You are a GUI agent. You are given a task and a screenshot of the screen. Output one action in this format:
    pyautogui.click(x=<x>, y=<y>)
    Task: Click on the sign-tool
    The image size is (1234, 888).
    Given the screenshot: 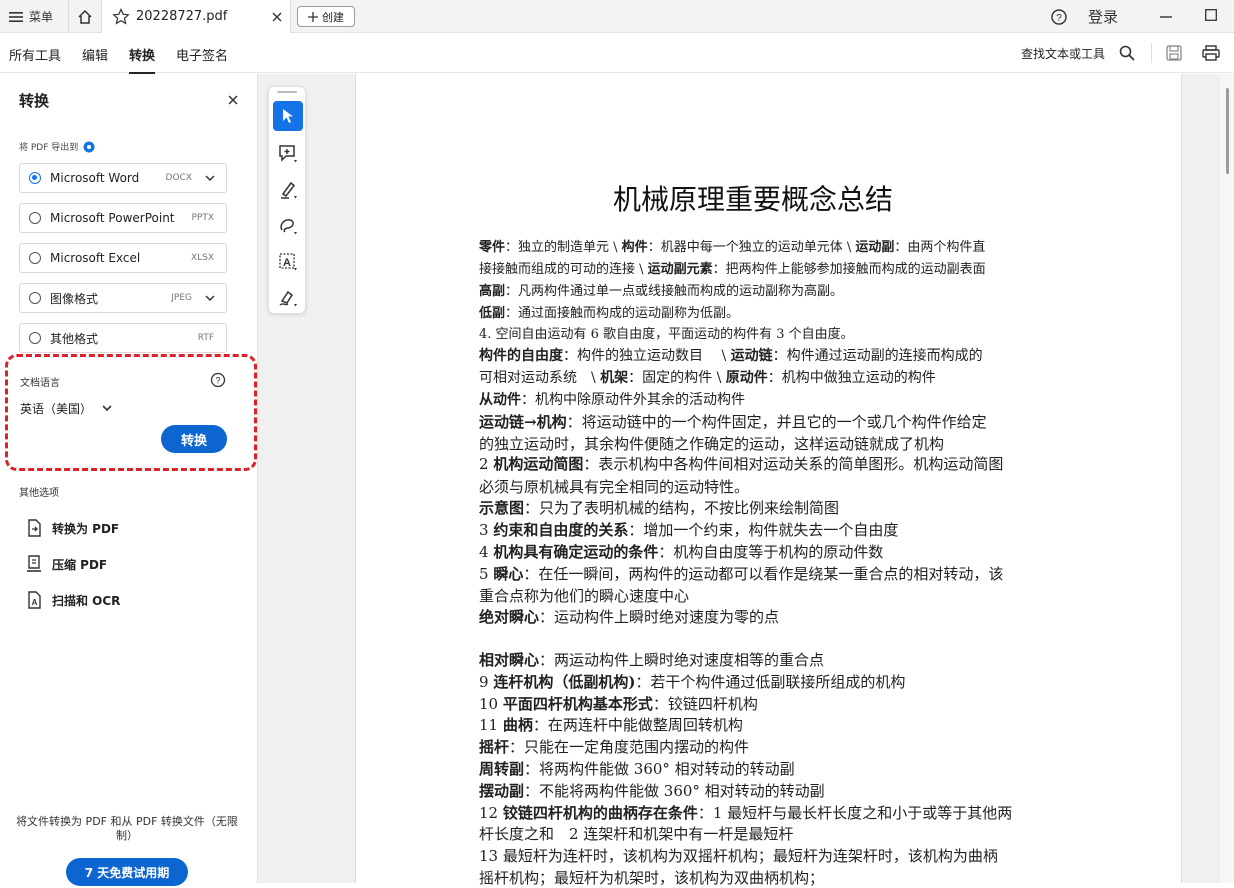 What is the action you would take?
    pyautogui.click(x=288, y=298)
    